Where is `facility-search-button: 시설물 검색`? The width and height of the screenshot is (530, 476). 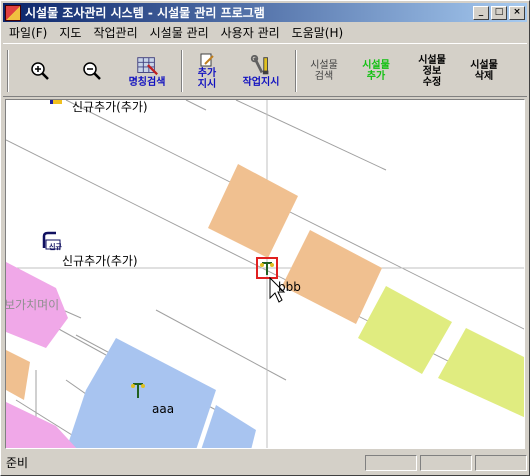 facility-search-button: 시설물 검색 is located at coordinates (324, 71).